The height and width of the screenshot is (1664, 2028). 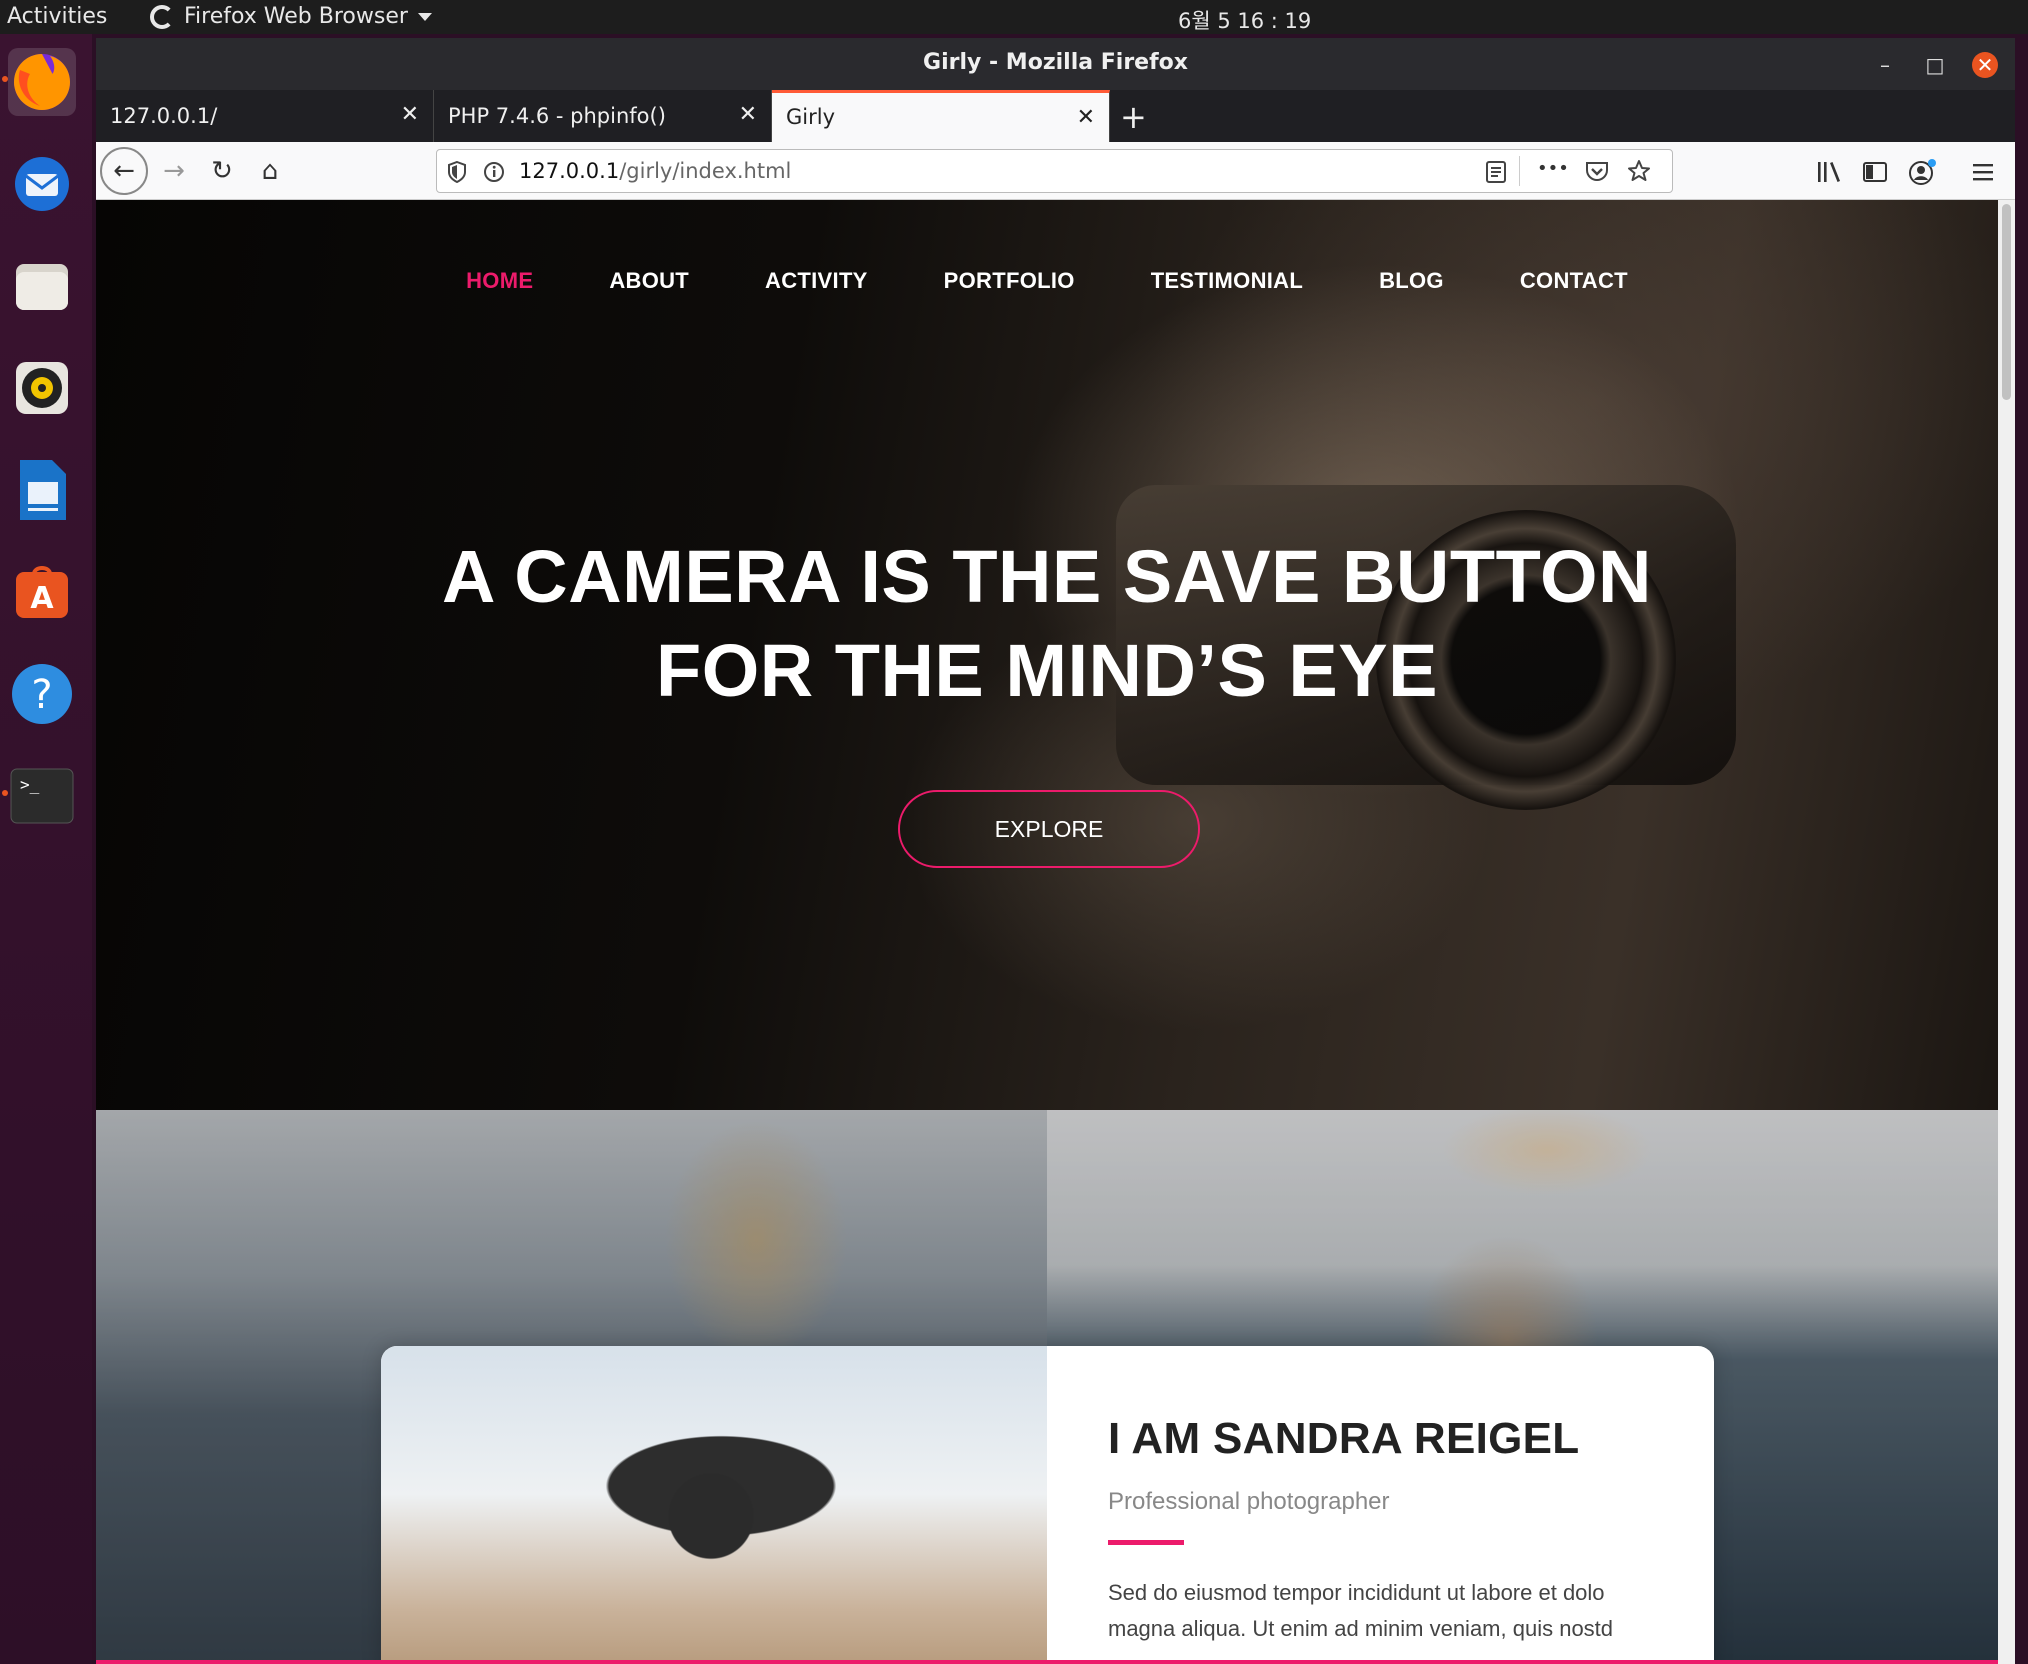 I want to click on dock-software: A, so click(x=42, y=592).